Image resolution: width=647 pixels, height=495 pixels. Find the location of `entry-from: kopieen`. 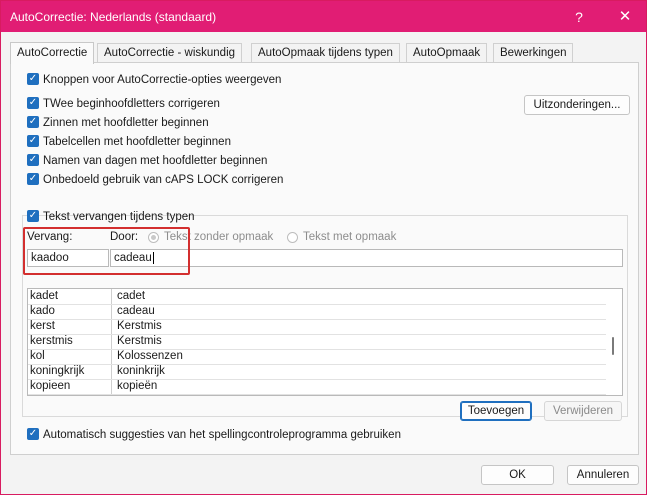

entry-from: kopieen is located at coordinates (50, 386).